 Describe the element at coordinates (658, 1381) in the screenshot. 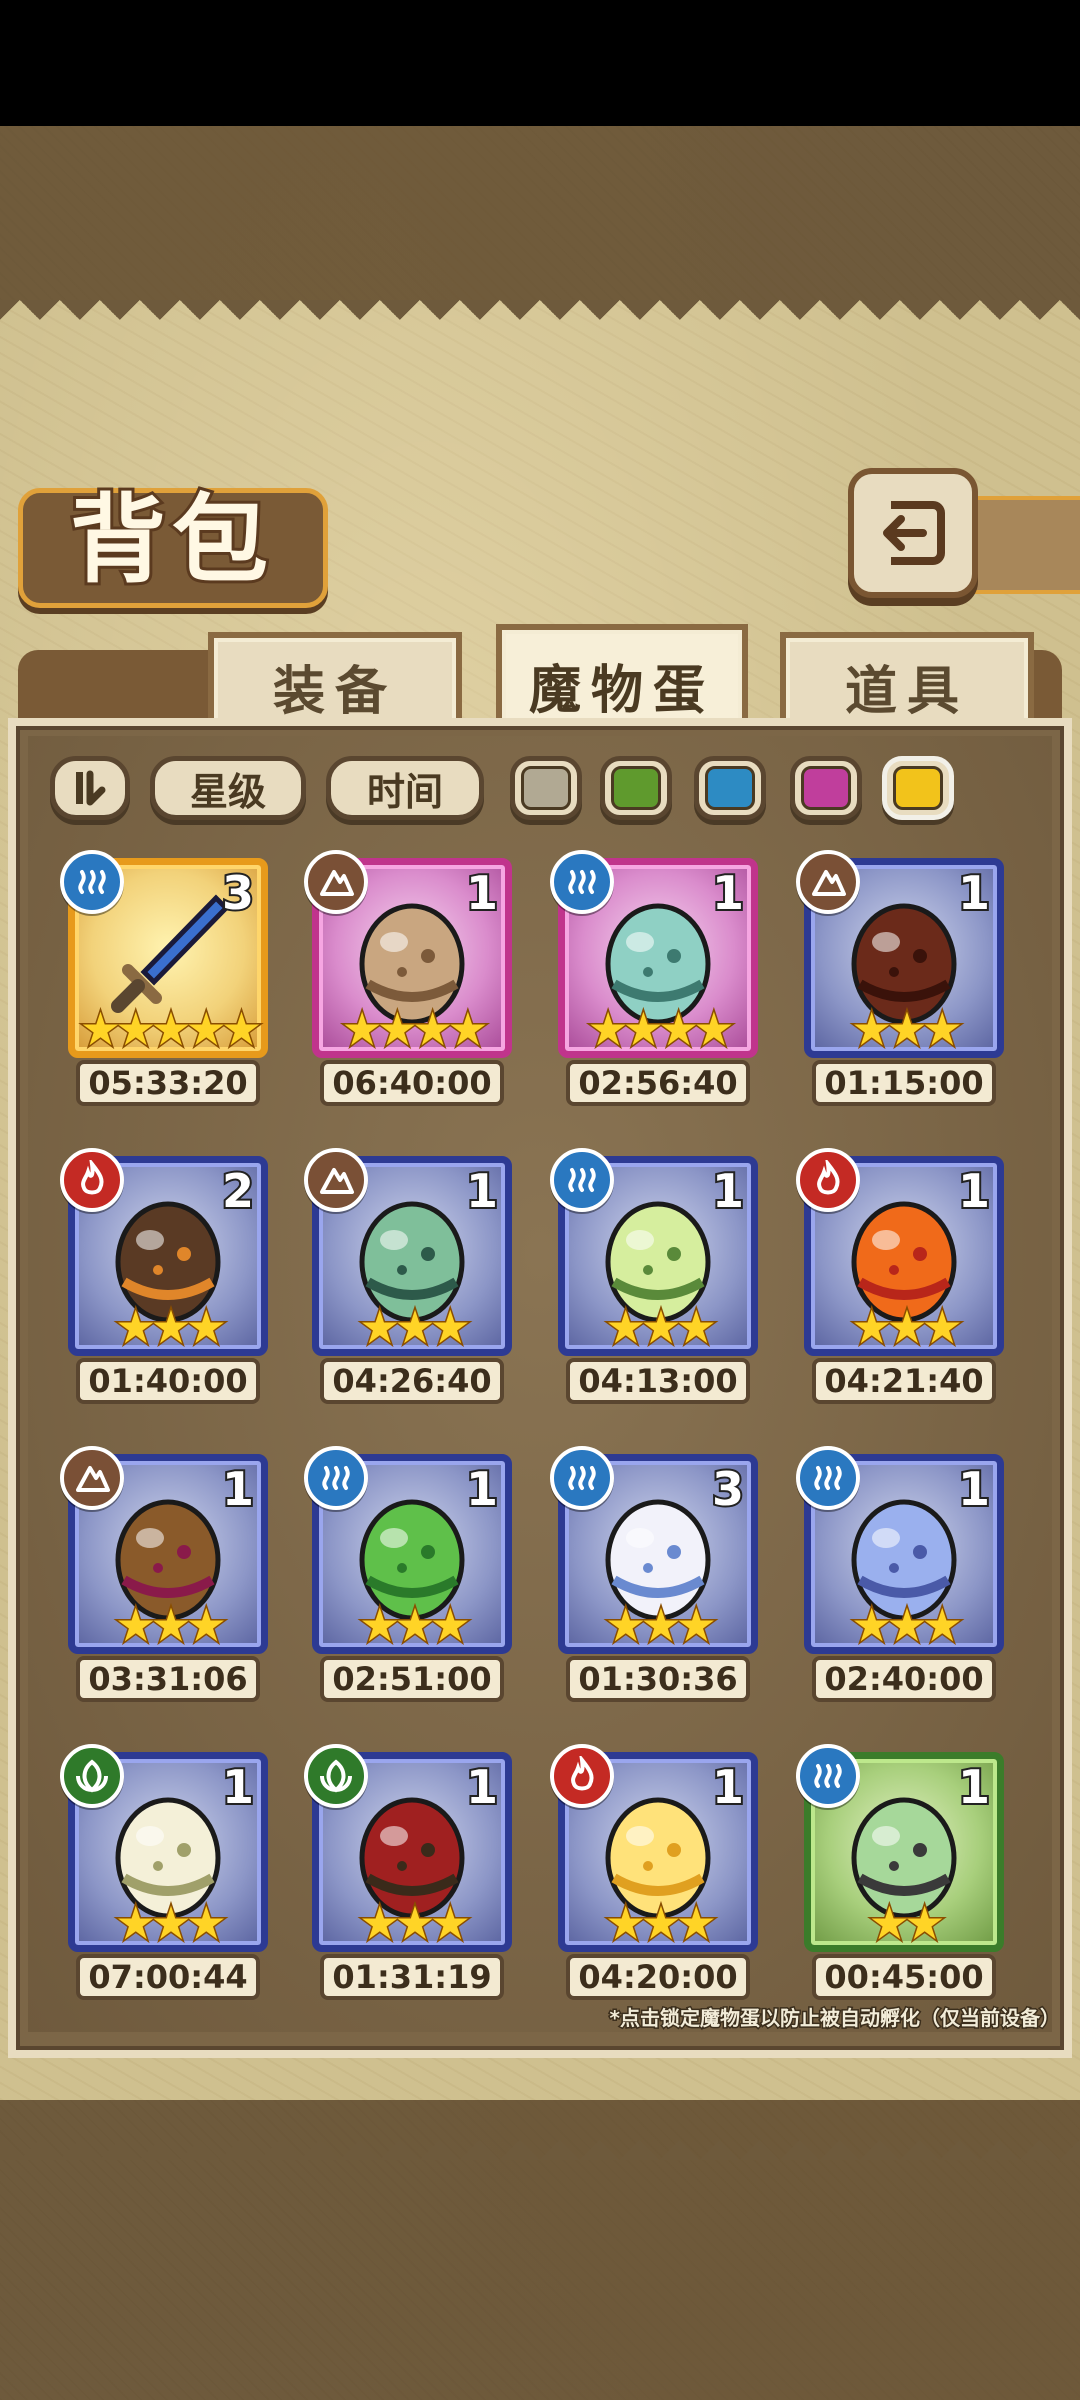

I see `hatch-timer: 04:13:00` at that location.